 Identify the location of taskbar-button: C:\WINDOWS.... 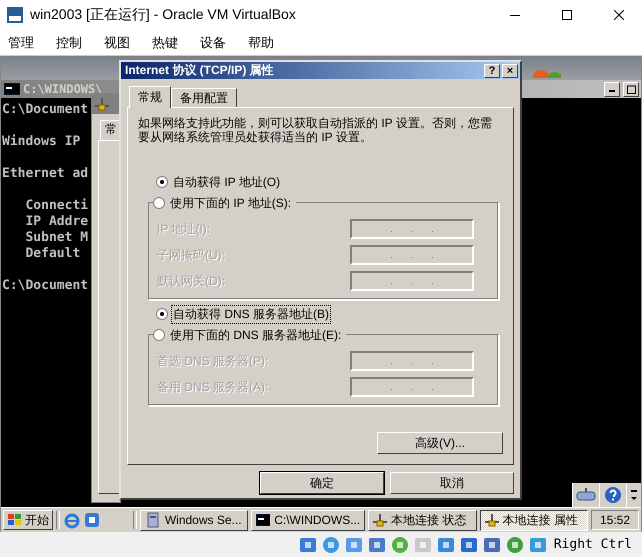
(308, 520).